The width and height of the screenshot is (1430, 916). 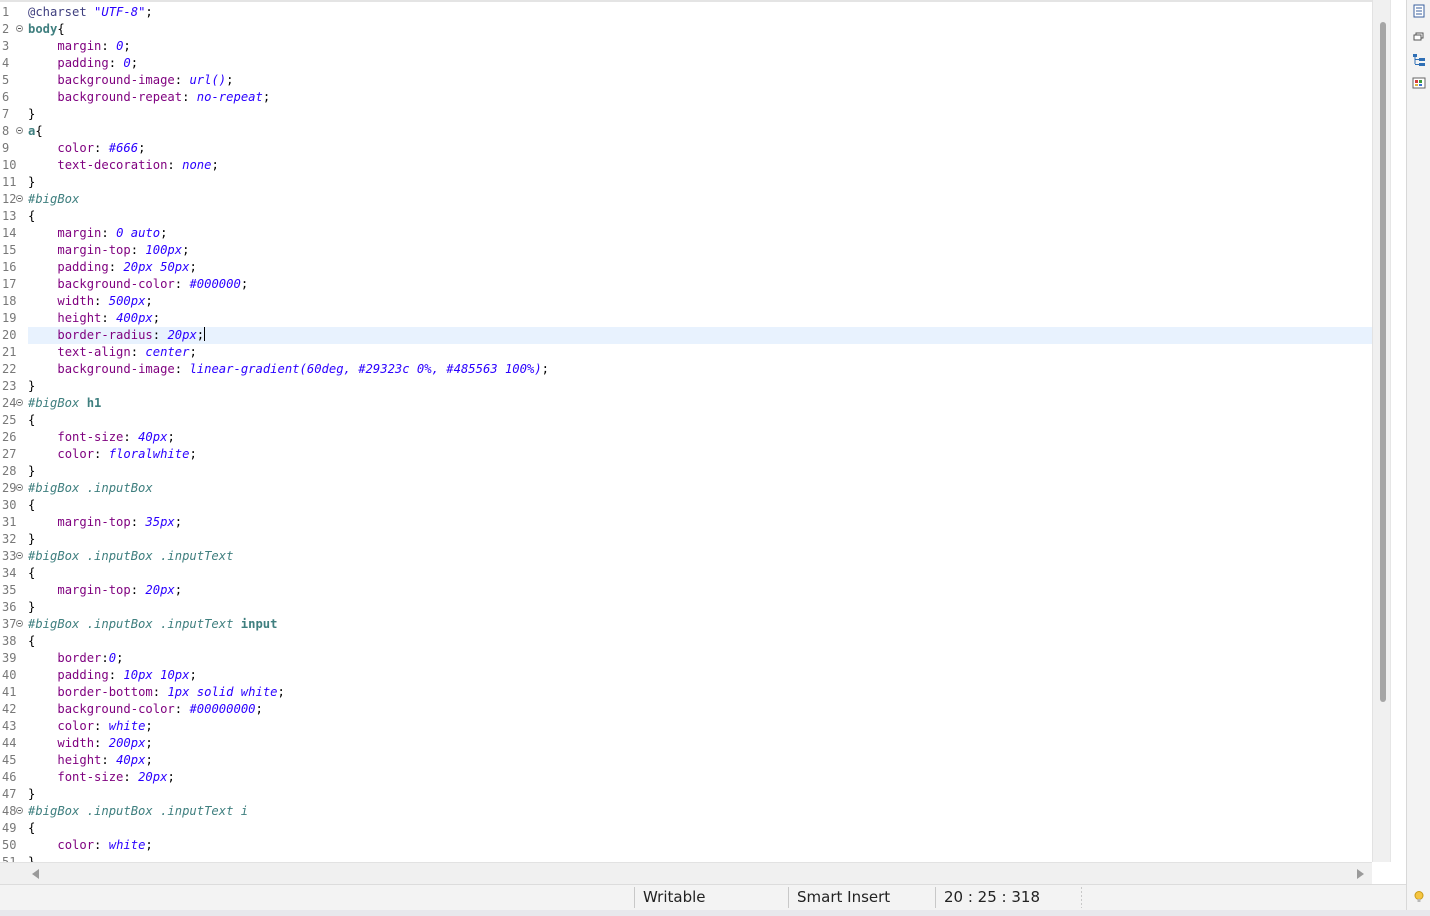 What do you see at coordinates (700, 148) in the screenshot?
I see `code-text: color: #666;` at bounding box center [700, 148].